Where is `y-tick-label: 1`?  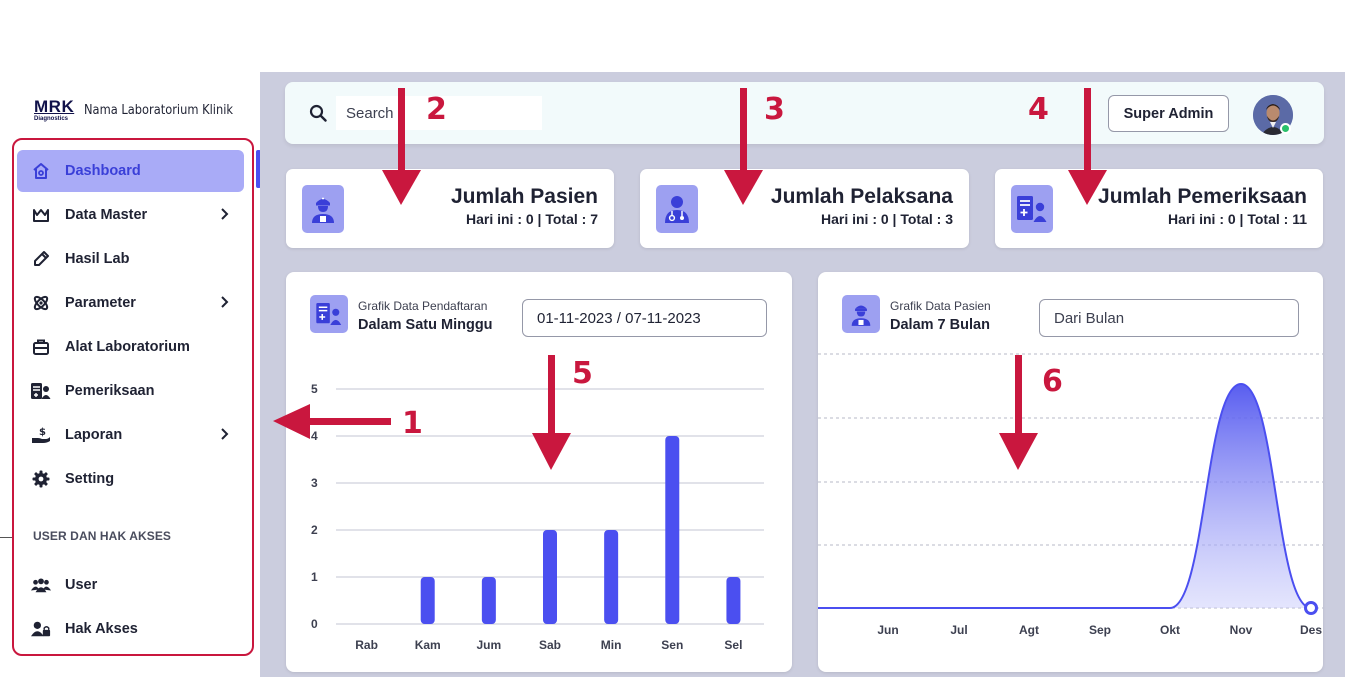 y-tick-label: 1 is located at coordinates (314, 577).